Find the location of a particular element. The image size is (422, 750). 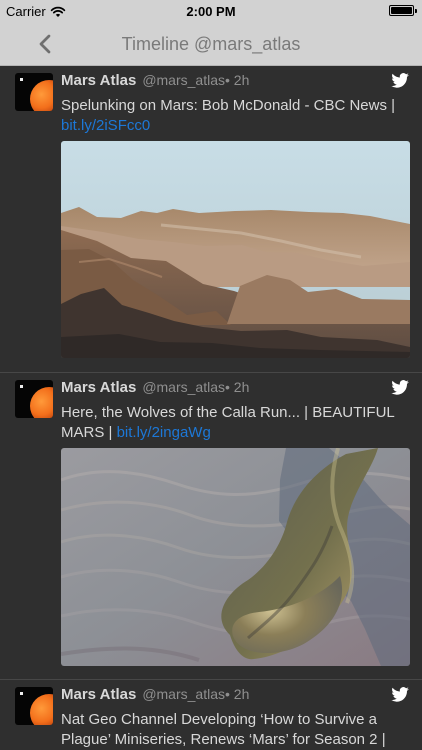

status-bar: Carrier 2:00 PM is located at coordinates (211, 11).